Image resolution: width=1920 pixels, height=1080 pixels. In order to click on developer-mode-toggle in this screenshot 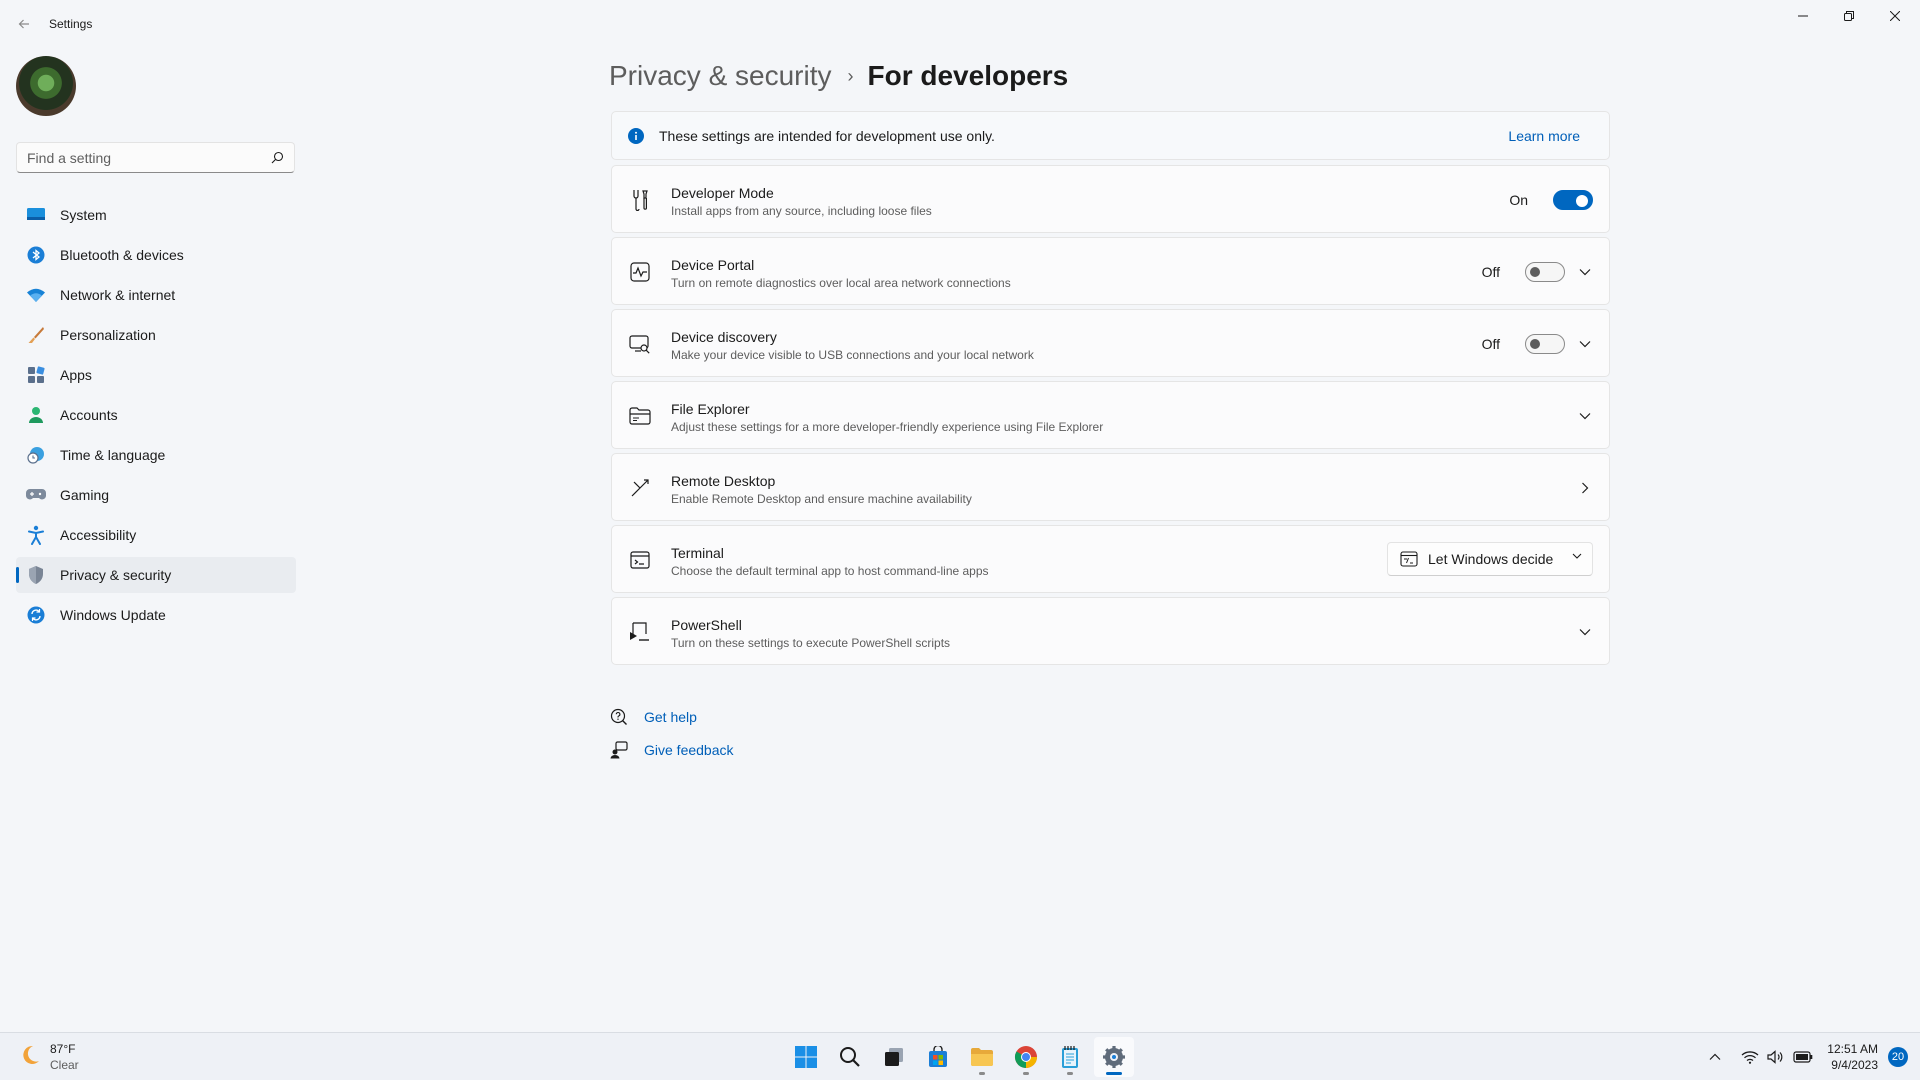, I will do `click(1573, 200)`.